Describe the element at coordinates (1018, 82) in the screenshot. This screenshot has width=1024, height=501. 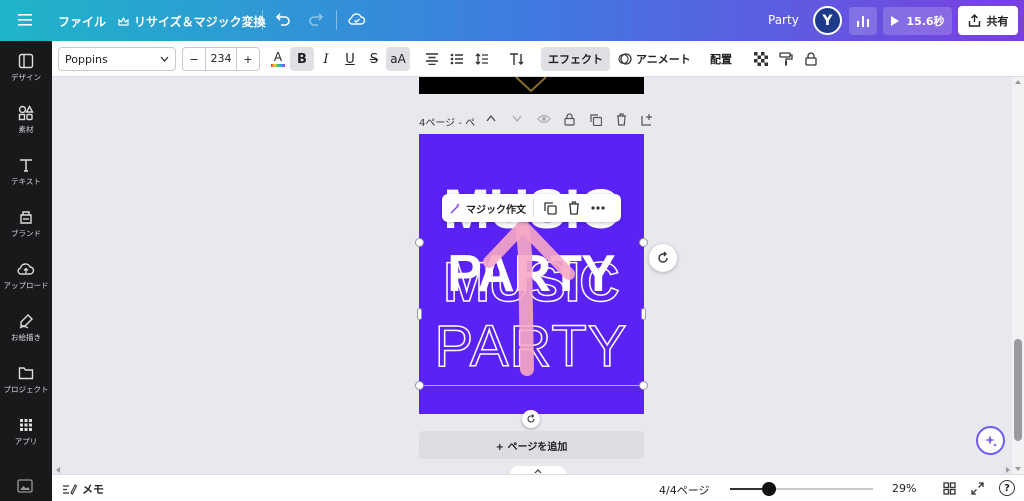
I see `scroll-up-arrow` at that location.